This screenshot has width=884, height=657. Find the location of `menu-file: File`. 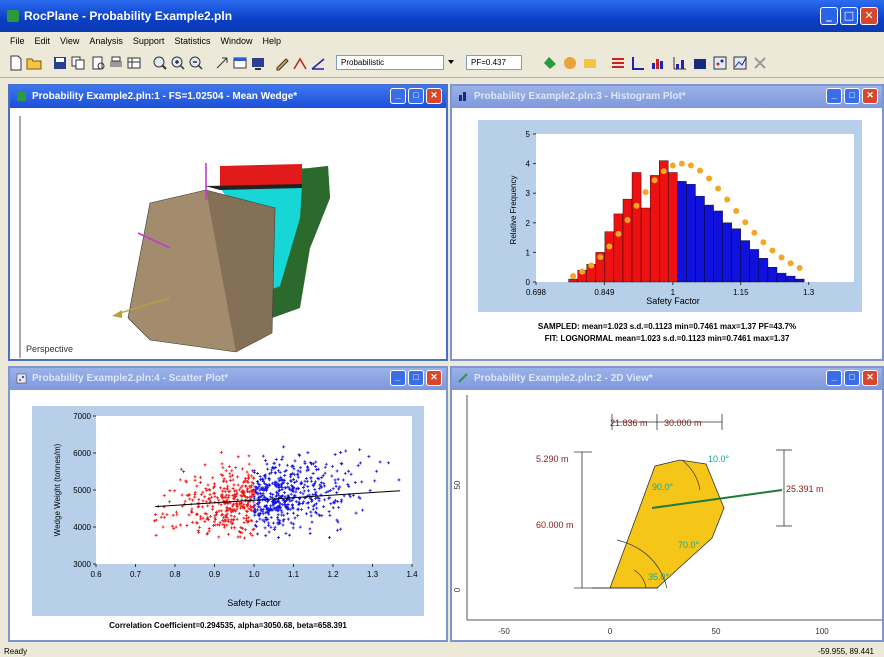

menu-file: File is located at coordinates (17, 41).